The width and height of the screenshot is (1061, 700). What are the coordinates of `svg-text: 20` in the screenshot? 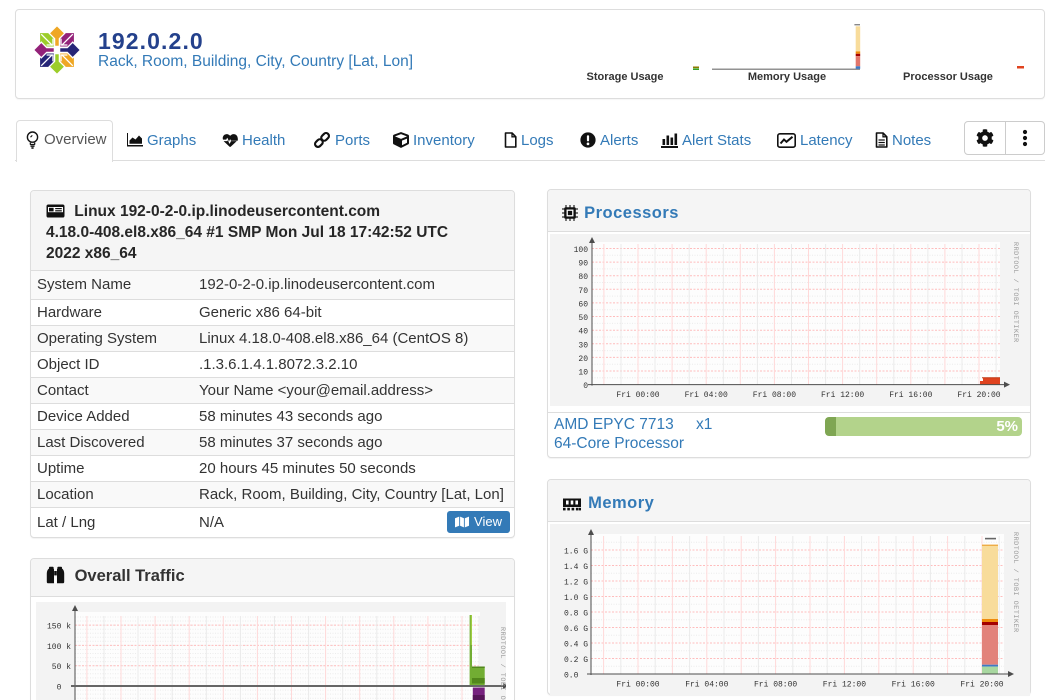 It's located at (583, 359).